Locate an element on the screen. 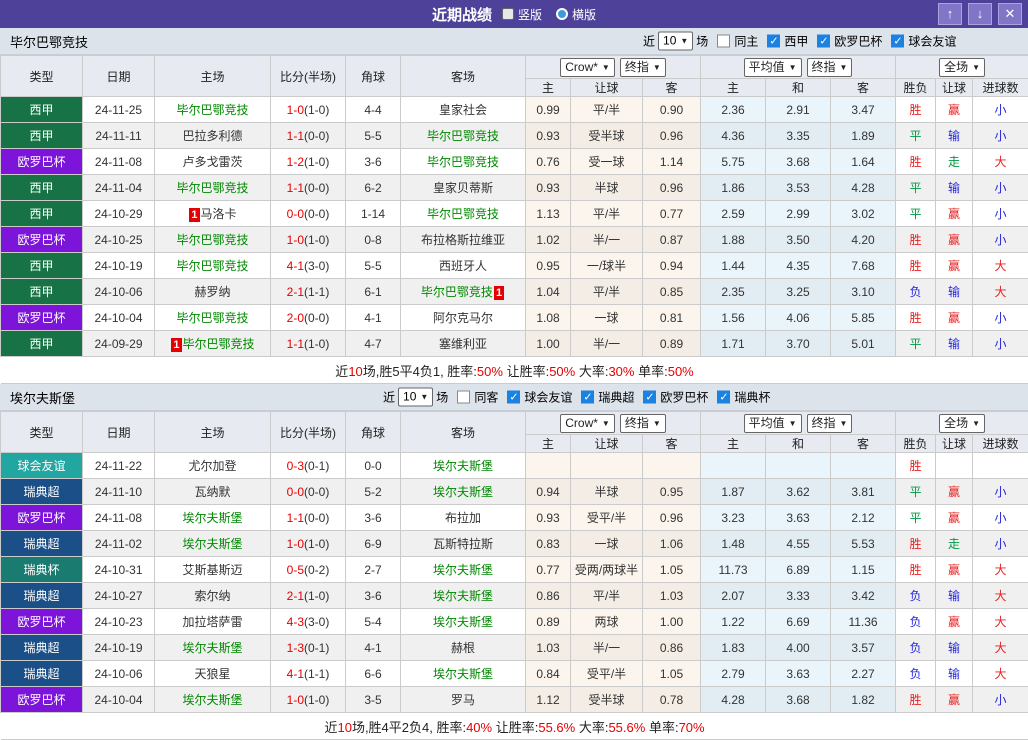 Image resolution: width=1028 pixels, height=740 pixels. result-handicap: 输 is located at coordinates (954, 674).